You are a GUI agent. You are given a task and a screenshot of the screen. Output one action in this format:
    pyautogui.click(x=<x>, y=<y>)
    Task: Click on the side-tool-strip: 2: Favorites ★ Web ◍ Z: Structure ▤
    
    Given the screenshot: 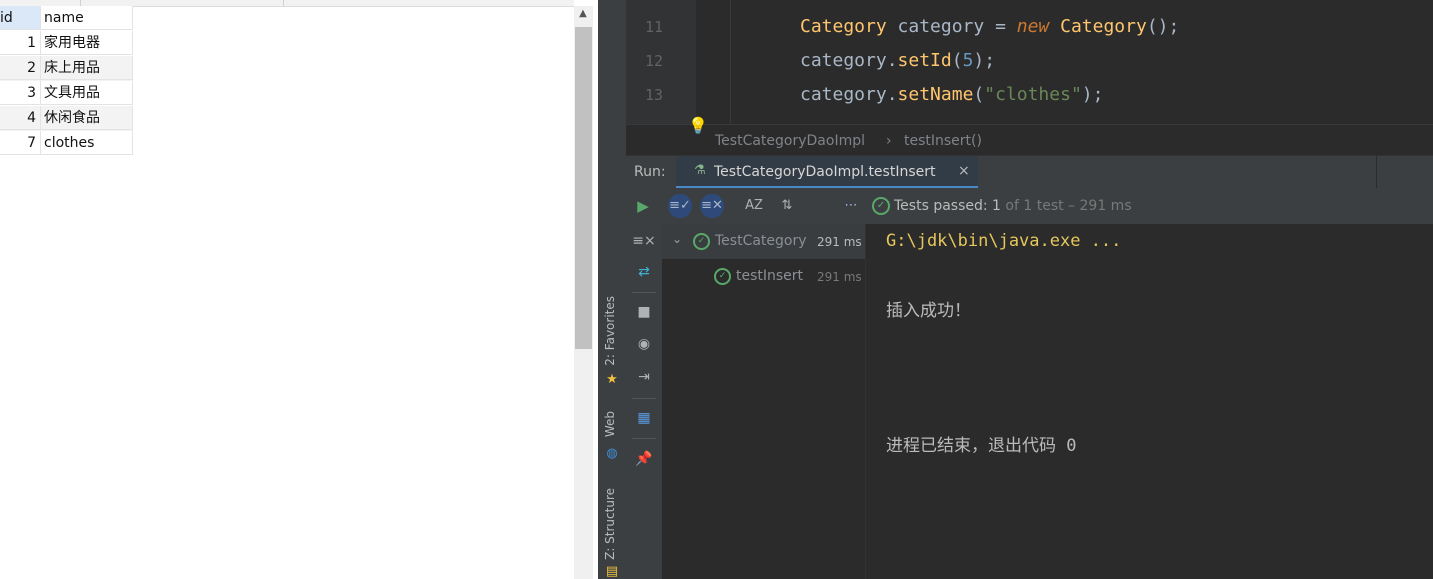 What is the action you would take?
    pyautogui.click(x=612, y=289)
    